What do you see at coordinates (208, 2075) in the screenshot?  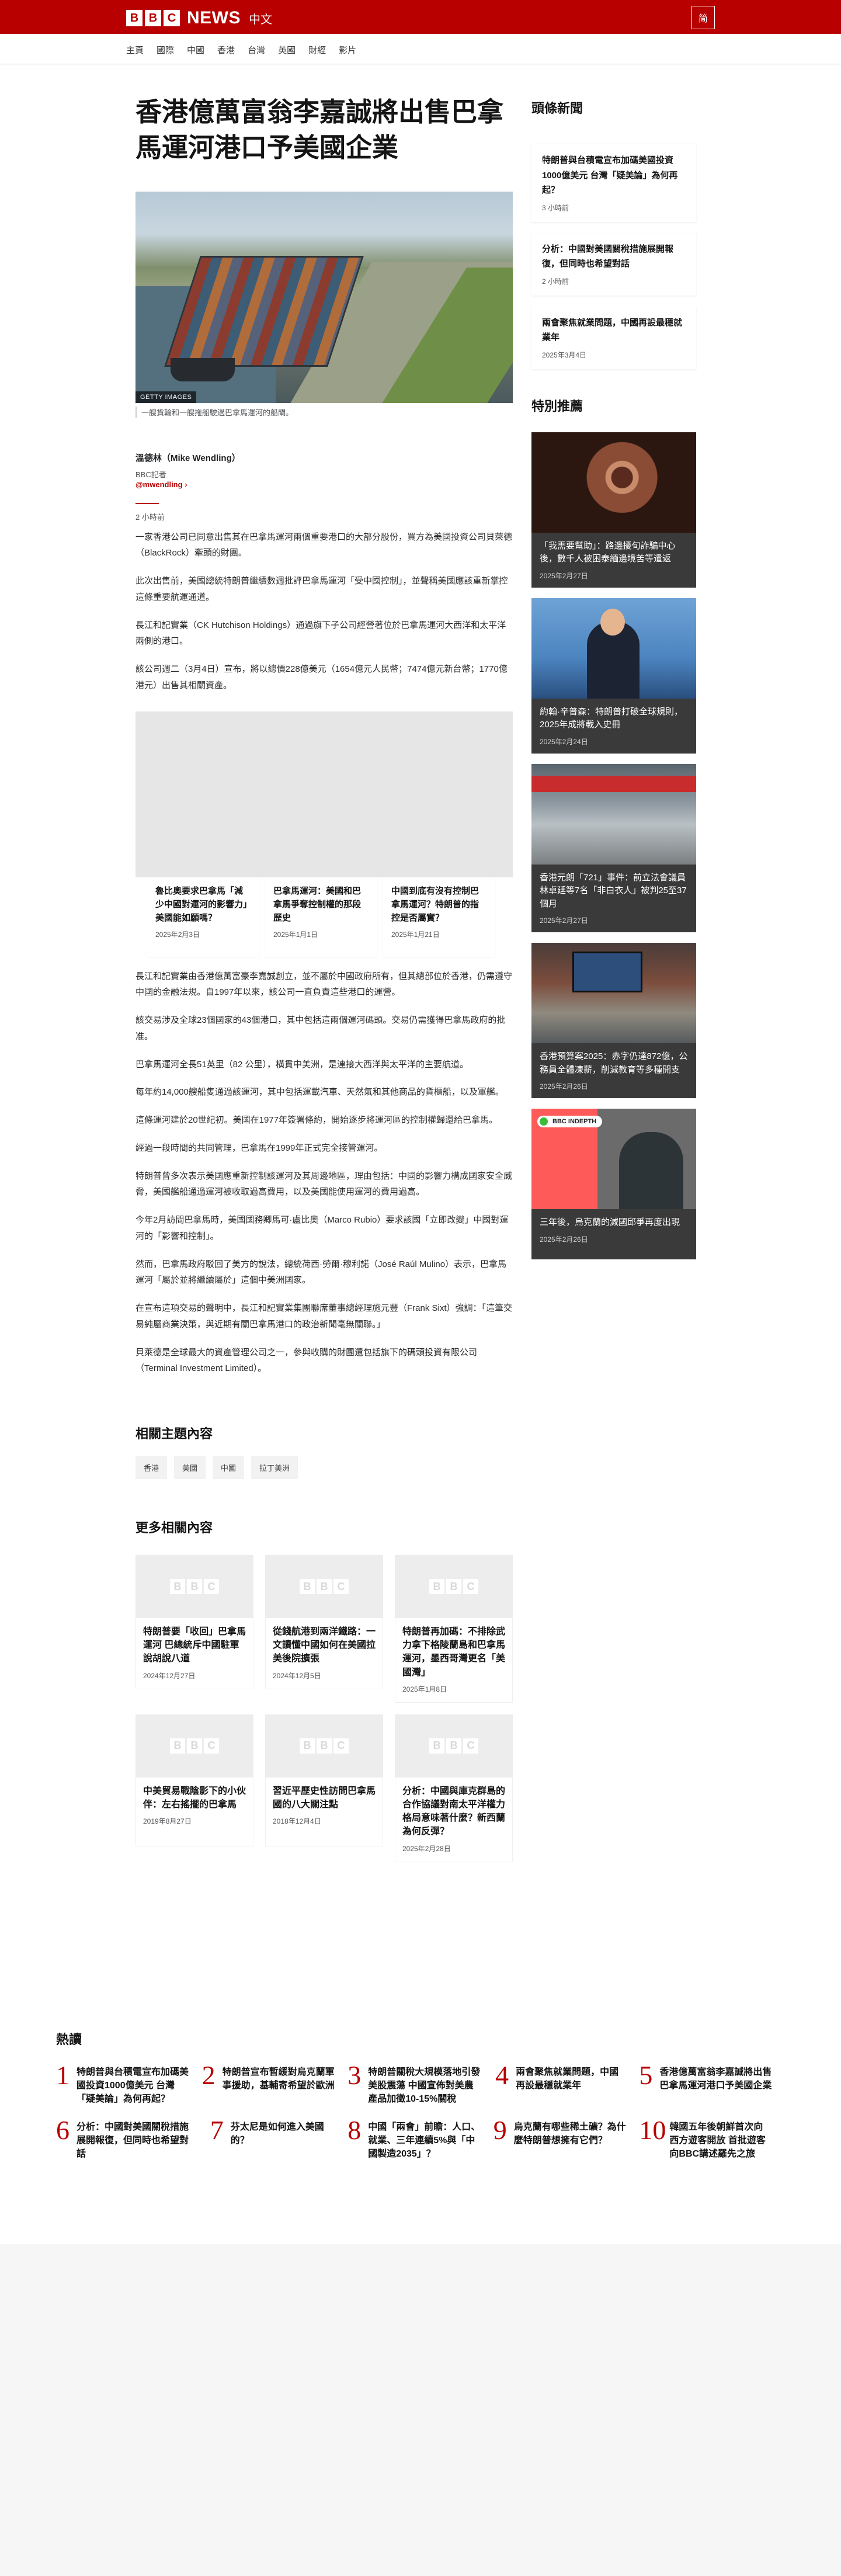 I see `rank-number: 2` at bounding box center [208, 2075].